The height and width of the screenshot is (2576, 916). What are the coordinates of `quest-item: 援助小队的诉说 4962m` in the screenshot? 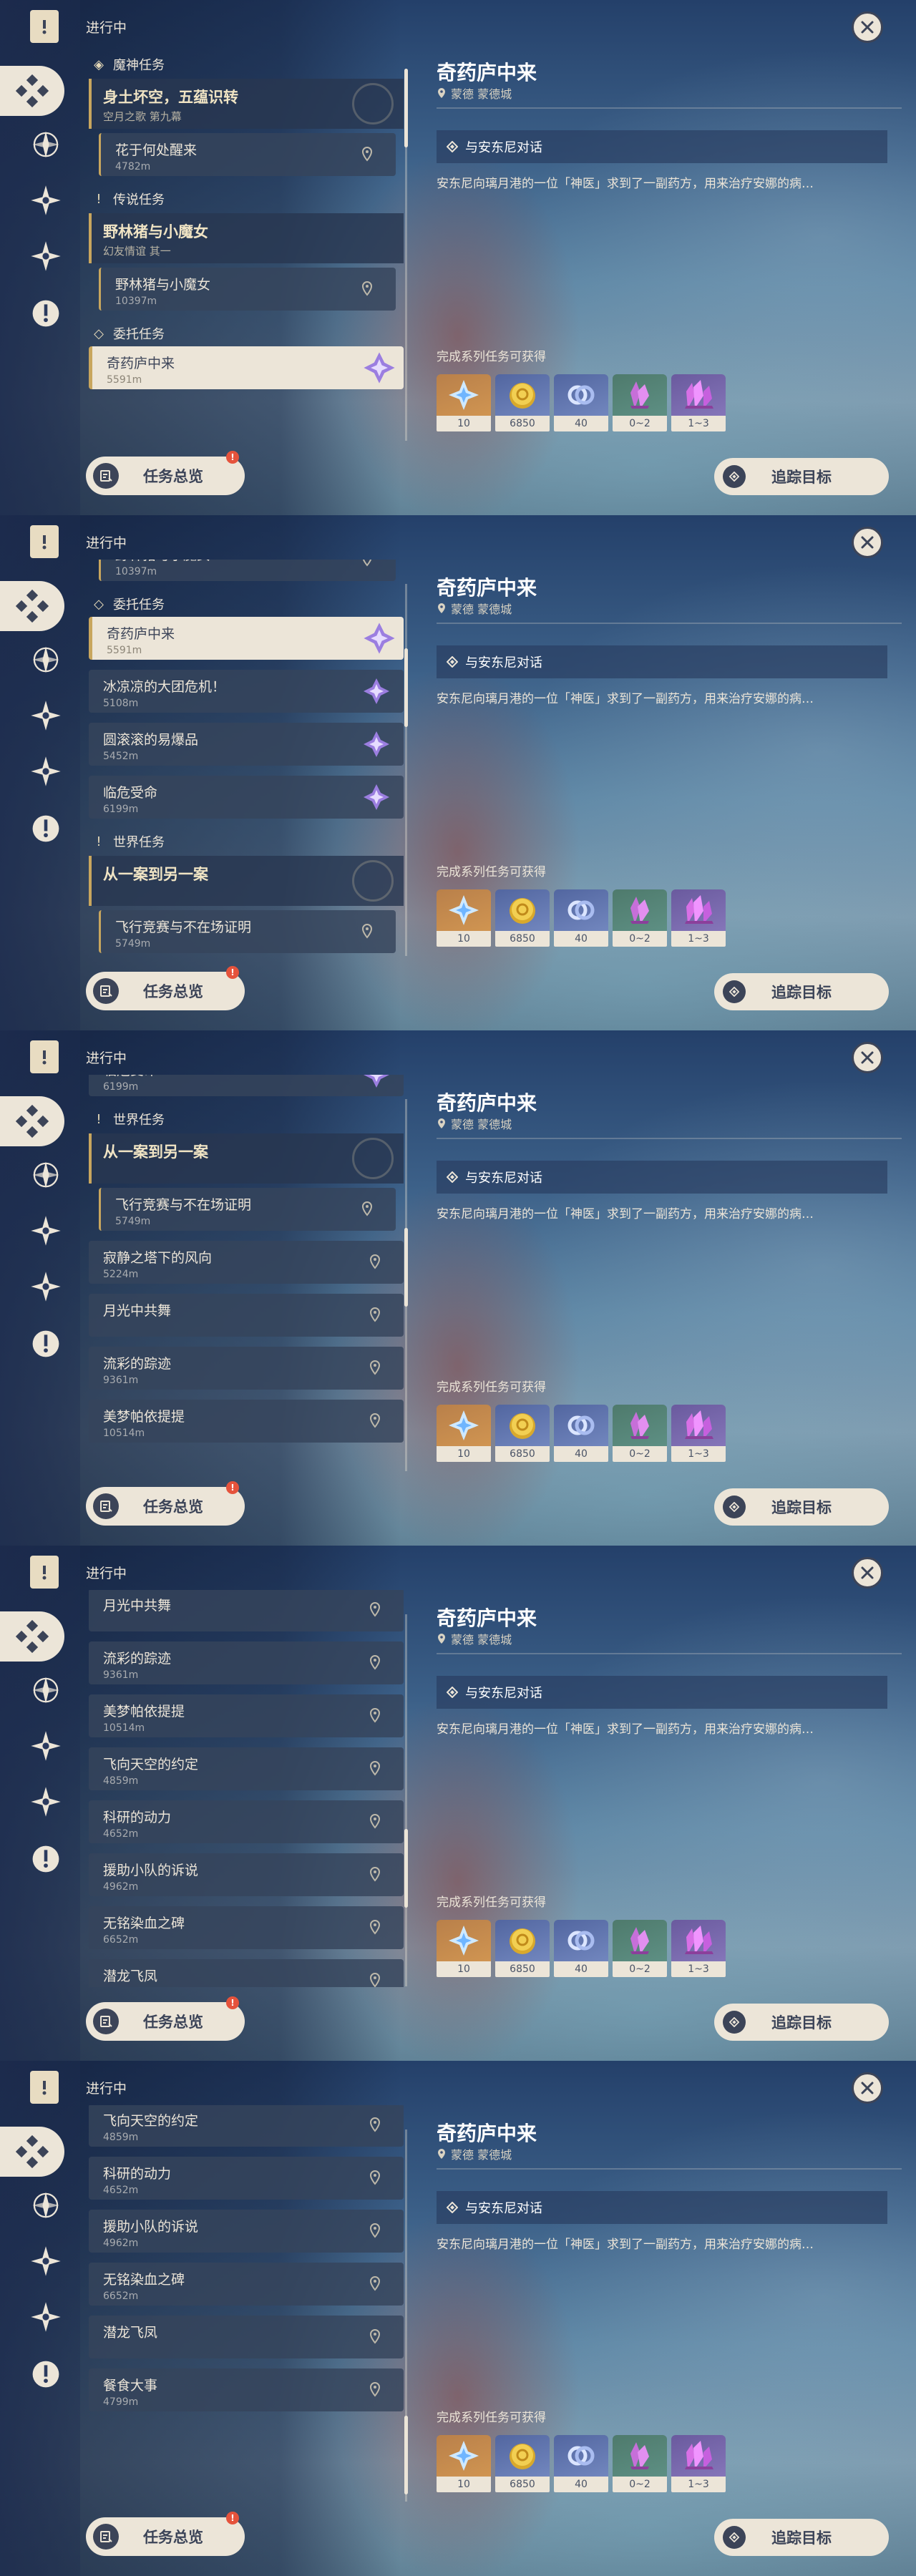 It's located at (246, 1874).